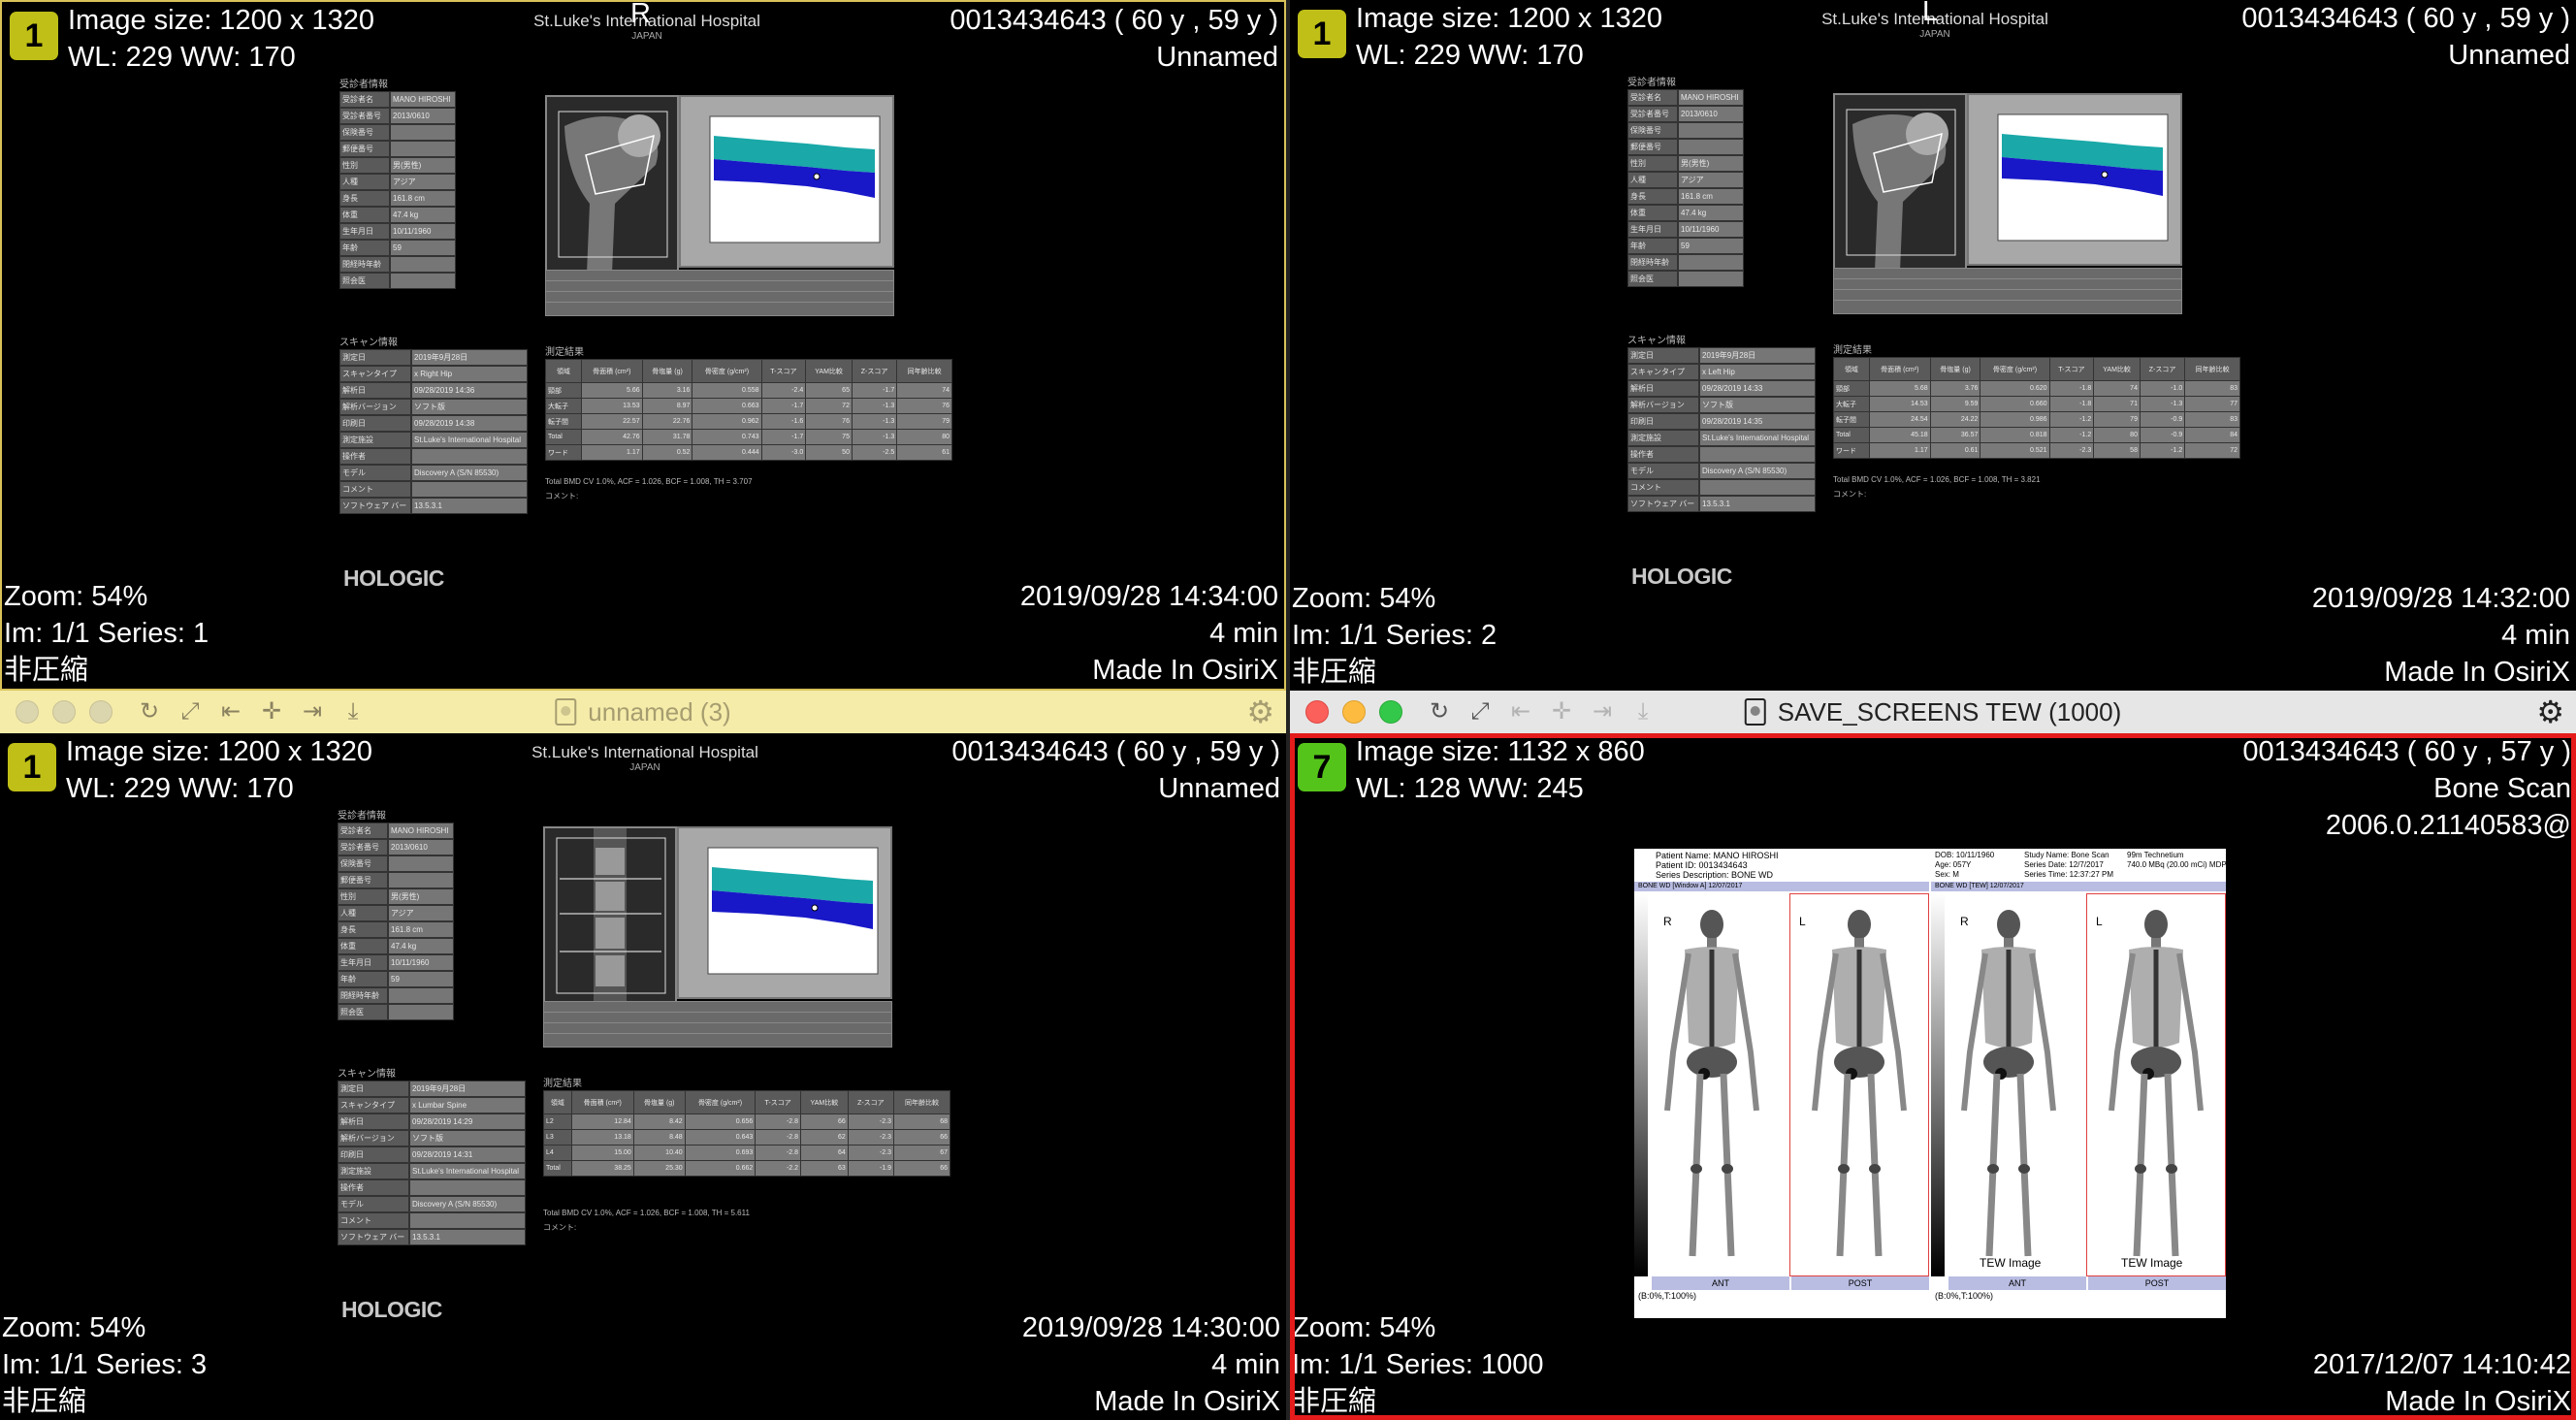 Image resolution: width=2576 pixels, height=1420 pixels. Describe the element at coordinates (924, 437) in the screenshot. I see `table-cell: 80` at that location.